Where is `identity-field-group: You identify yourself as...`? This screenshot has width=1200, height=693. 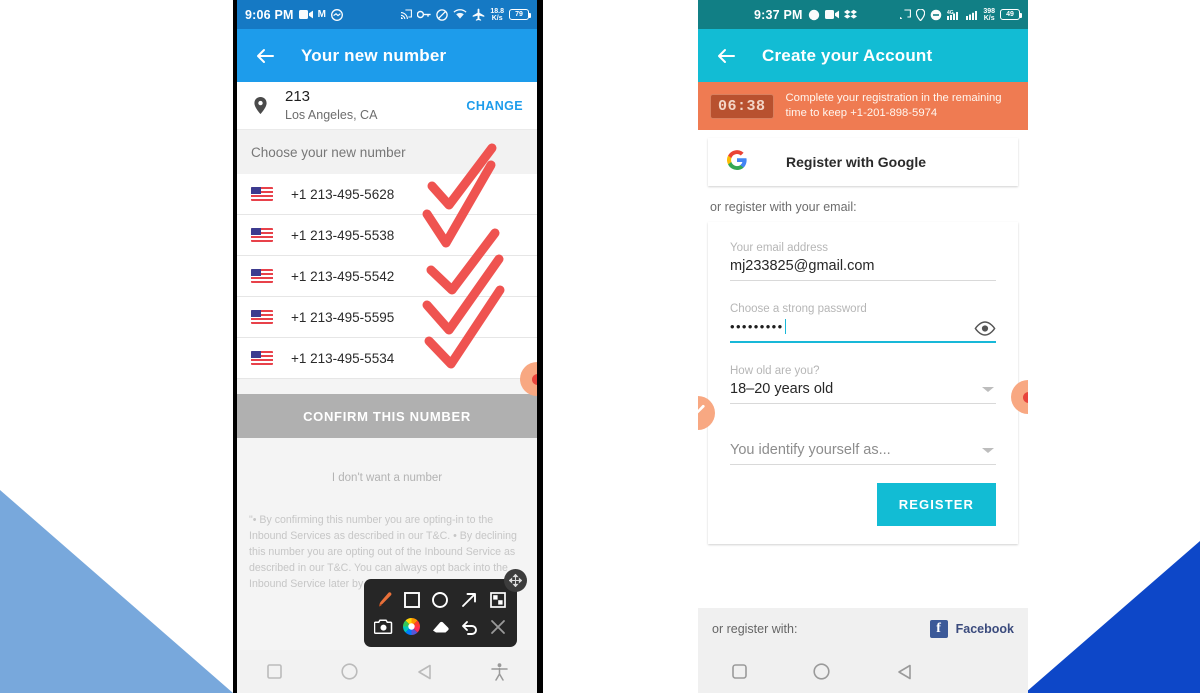 identity-field-group: You identify yourself as... is located at coordinates (863, 445).